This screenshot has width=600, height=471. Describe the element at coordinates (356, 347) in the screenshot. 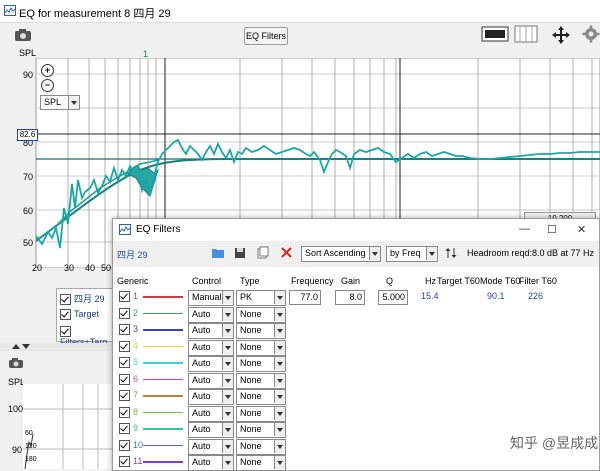

I see `filter-row: 4 Auto None` at that location.